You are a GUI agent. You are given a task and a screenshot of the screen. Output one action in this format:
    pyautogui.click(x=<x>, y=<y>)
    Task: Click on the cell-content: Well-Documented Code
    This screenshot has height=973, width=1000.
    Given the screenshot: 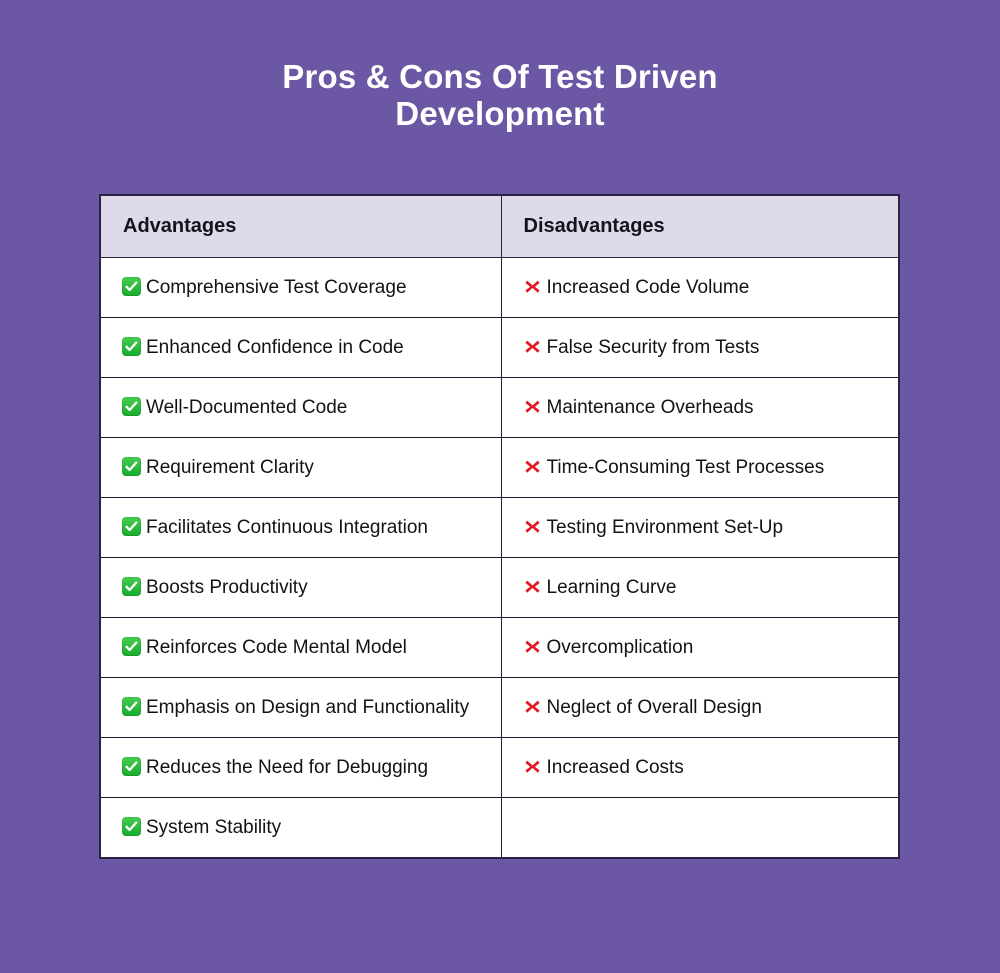 What is the action you would take?
    pyautogui.click(x=304, y=407)
    